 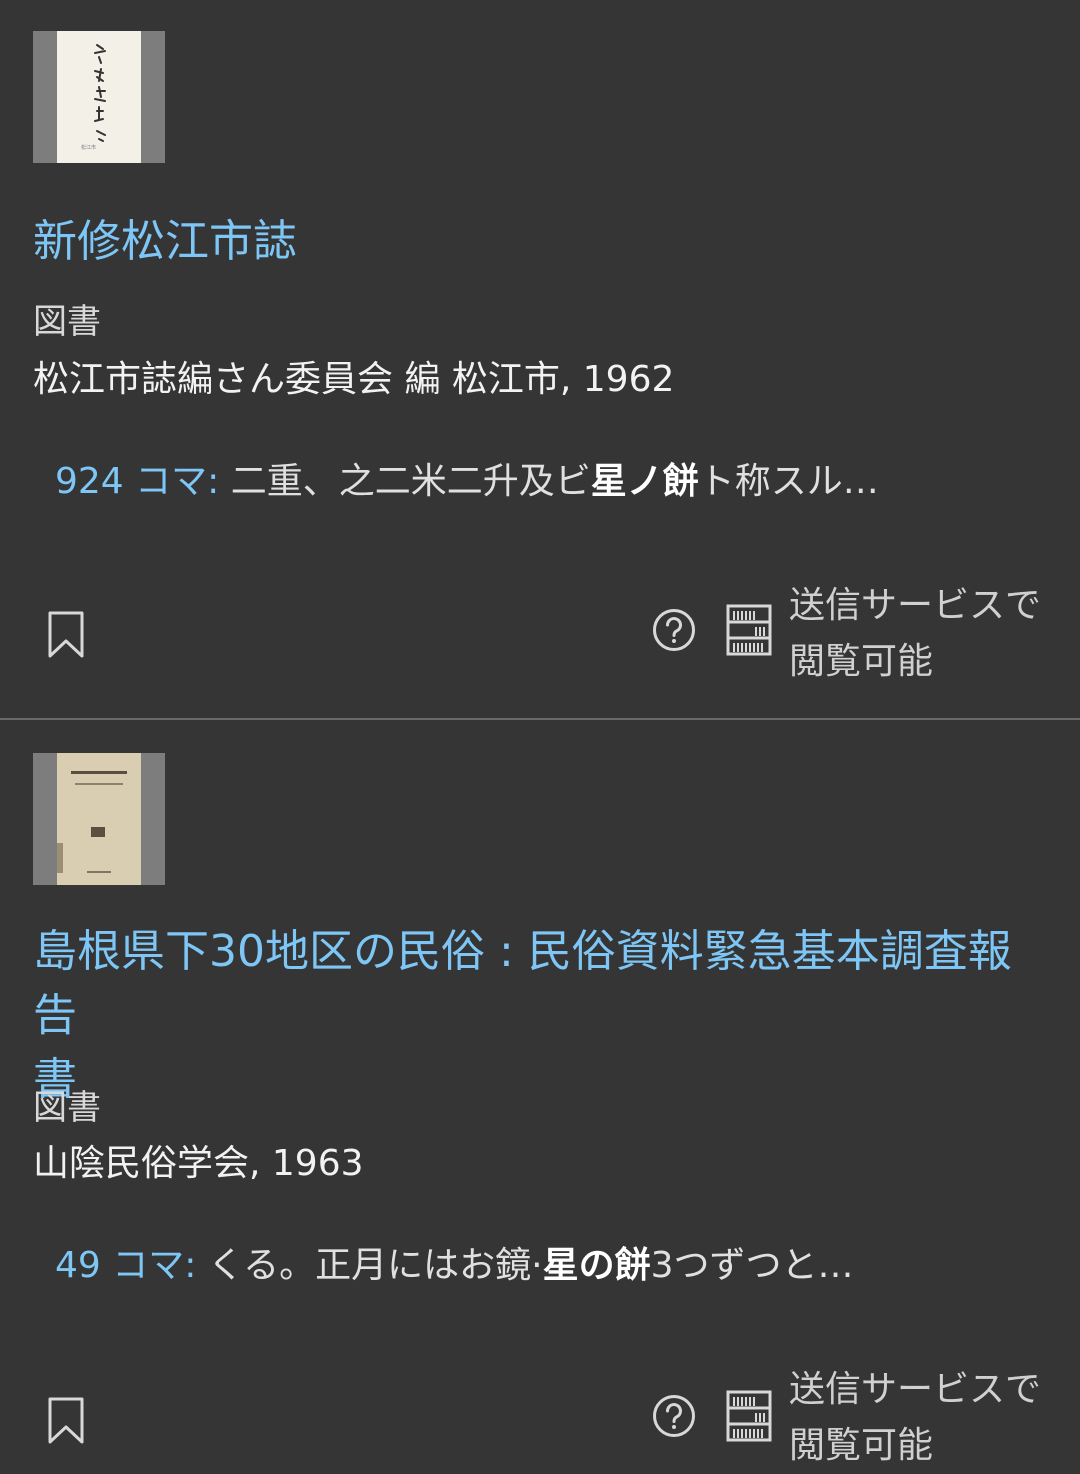 What do you see at coordinates (644, 481) in the screenshot?
I see `snippet-highlight: 星ノ餅` at bounding box center [644, 481].